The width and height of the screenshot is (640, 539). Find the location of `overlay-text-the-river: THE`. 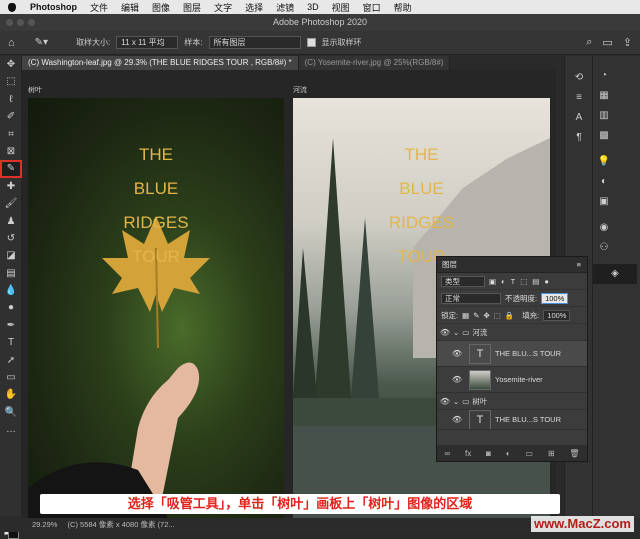

overlay-text-the-river: THE is located at coordinates (421, 155).